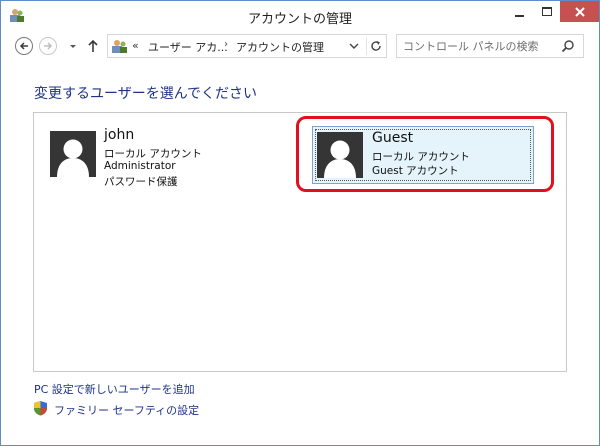 The height and width of the screenshot is (446, 600). What do you see at coordinates (519, 11) in the screenshot?
I see `minimize-button` at bounding box center [519, 11].